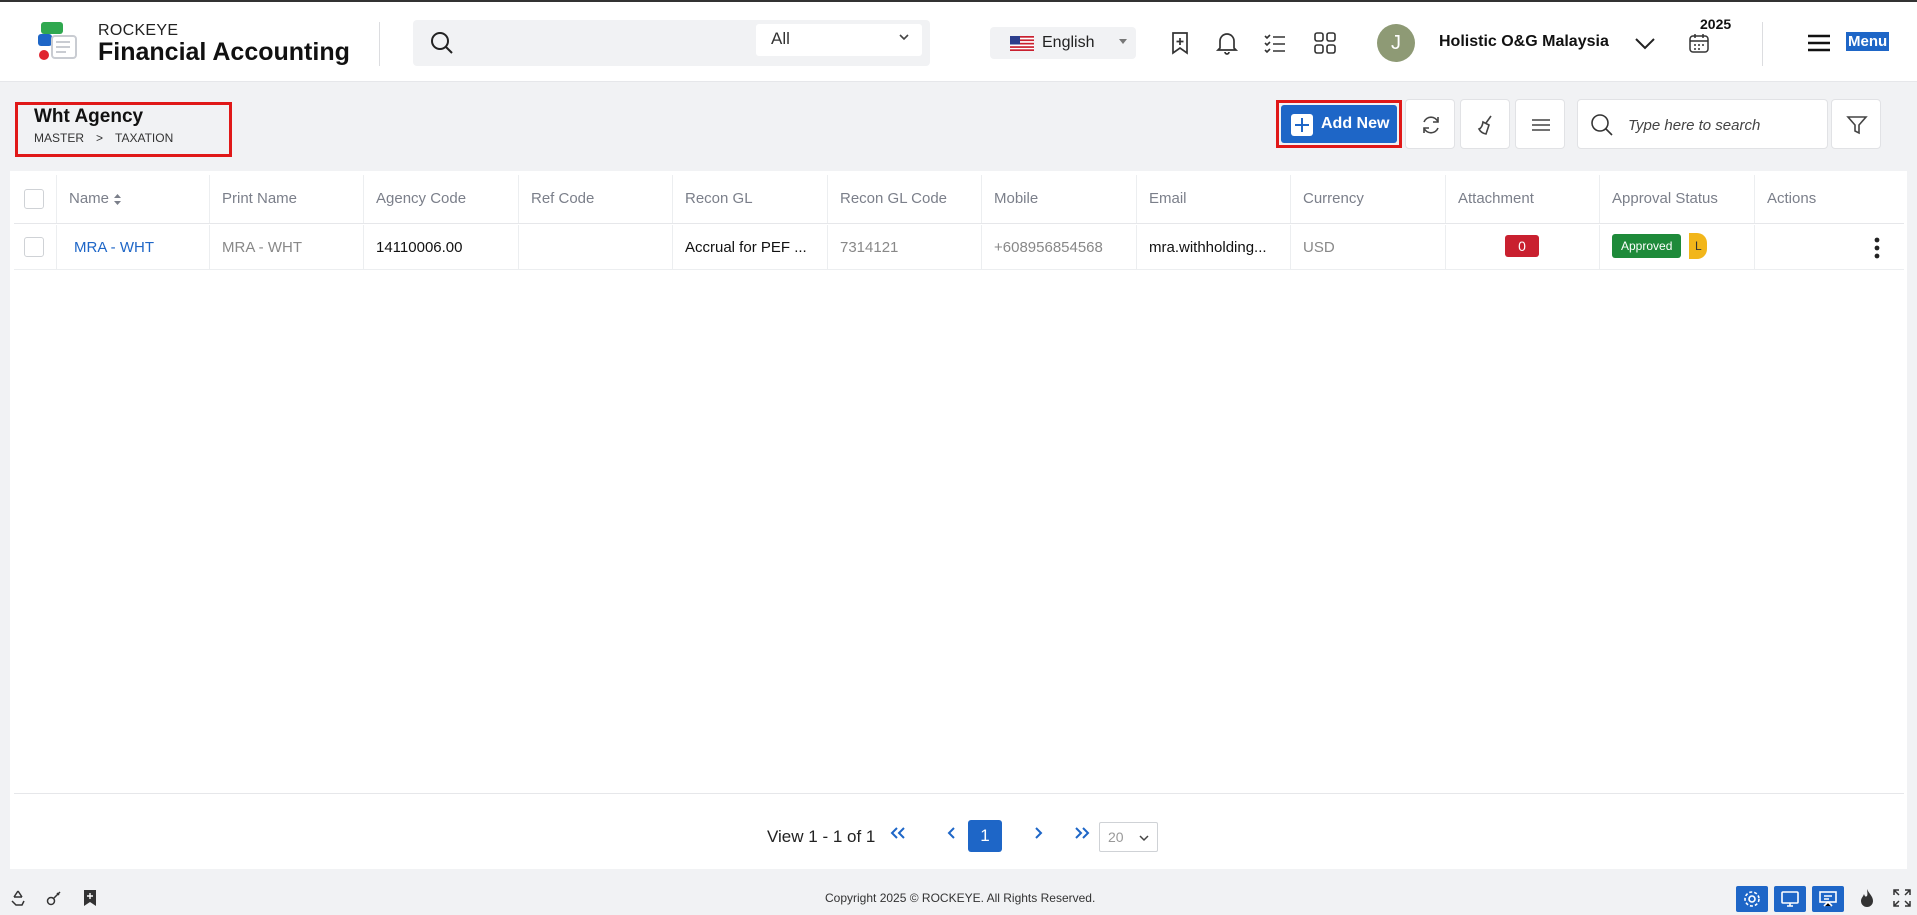 This screenshot has height=915, width=1917. What do you see at coordinates (1699, 43) in the screenshot?
I see `calendar-icon` at bounding box center [1699, 43].